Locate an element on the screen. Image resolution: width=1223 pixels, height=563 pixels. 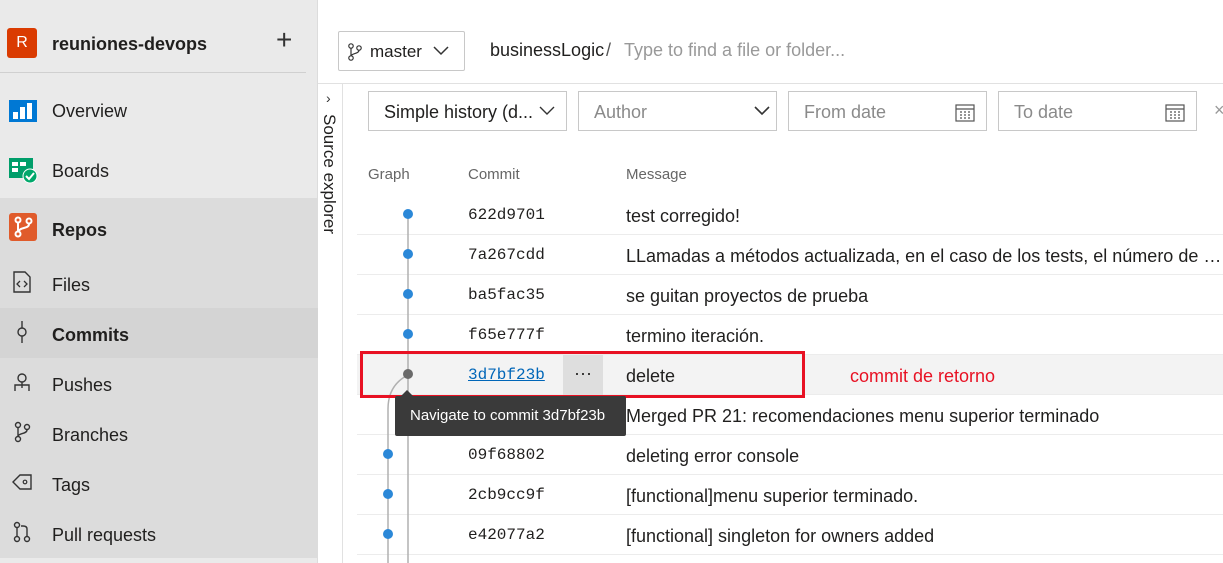
project-avatar: R is located at coordinates (22, 43).